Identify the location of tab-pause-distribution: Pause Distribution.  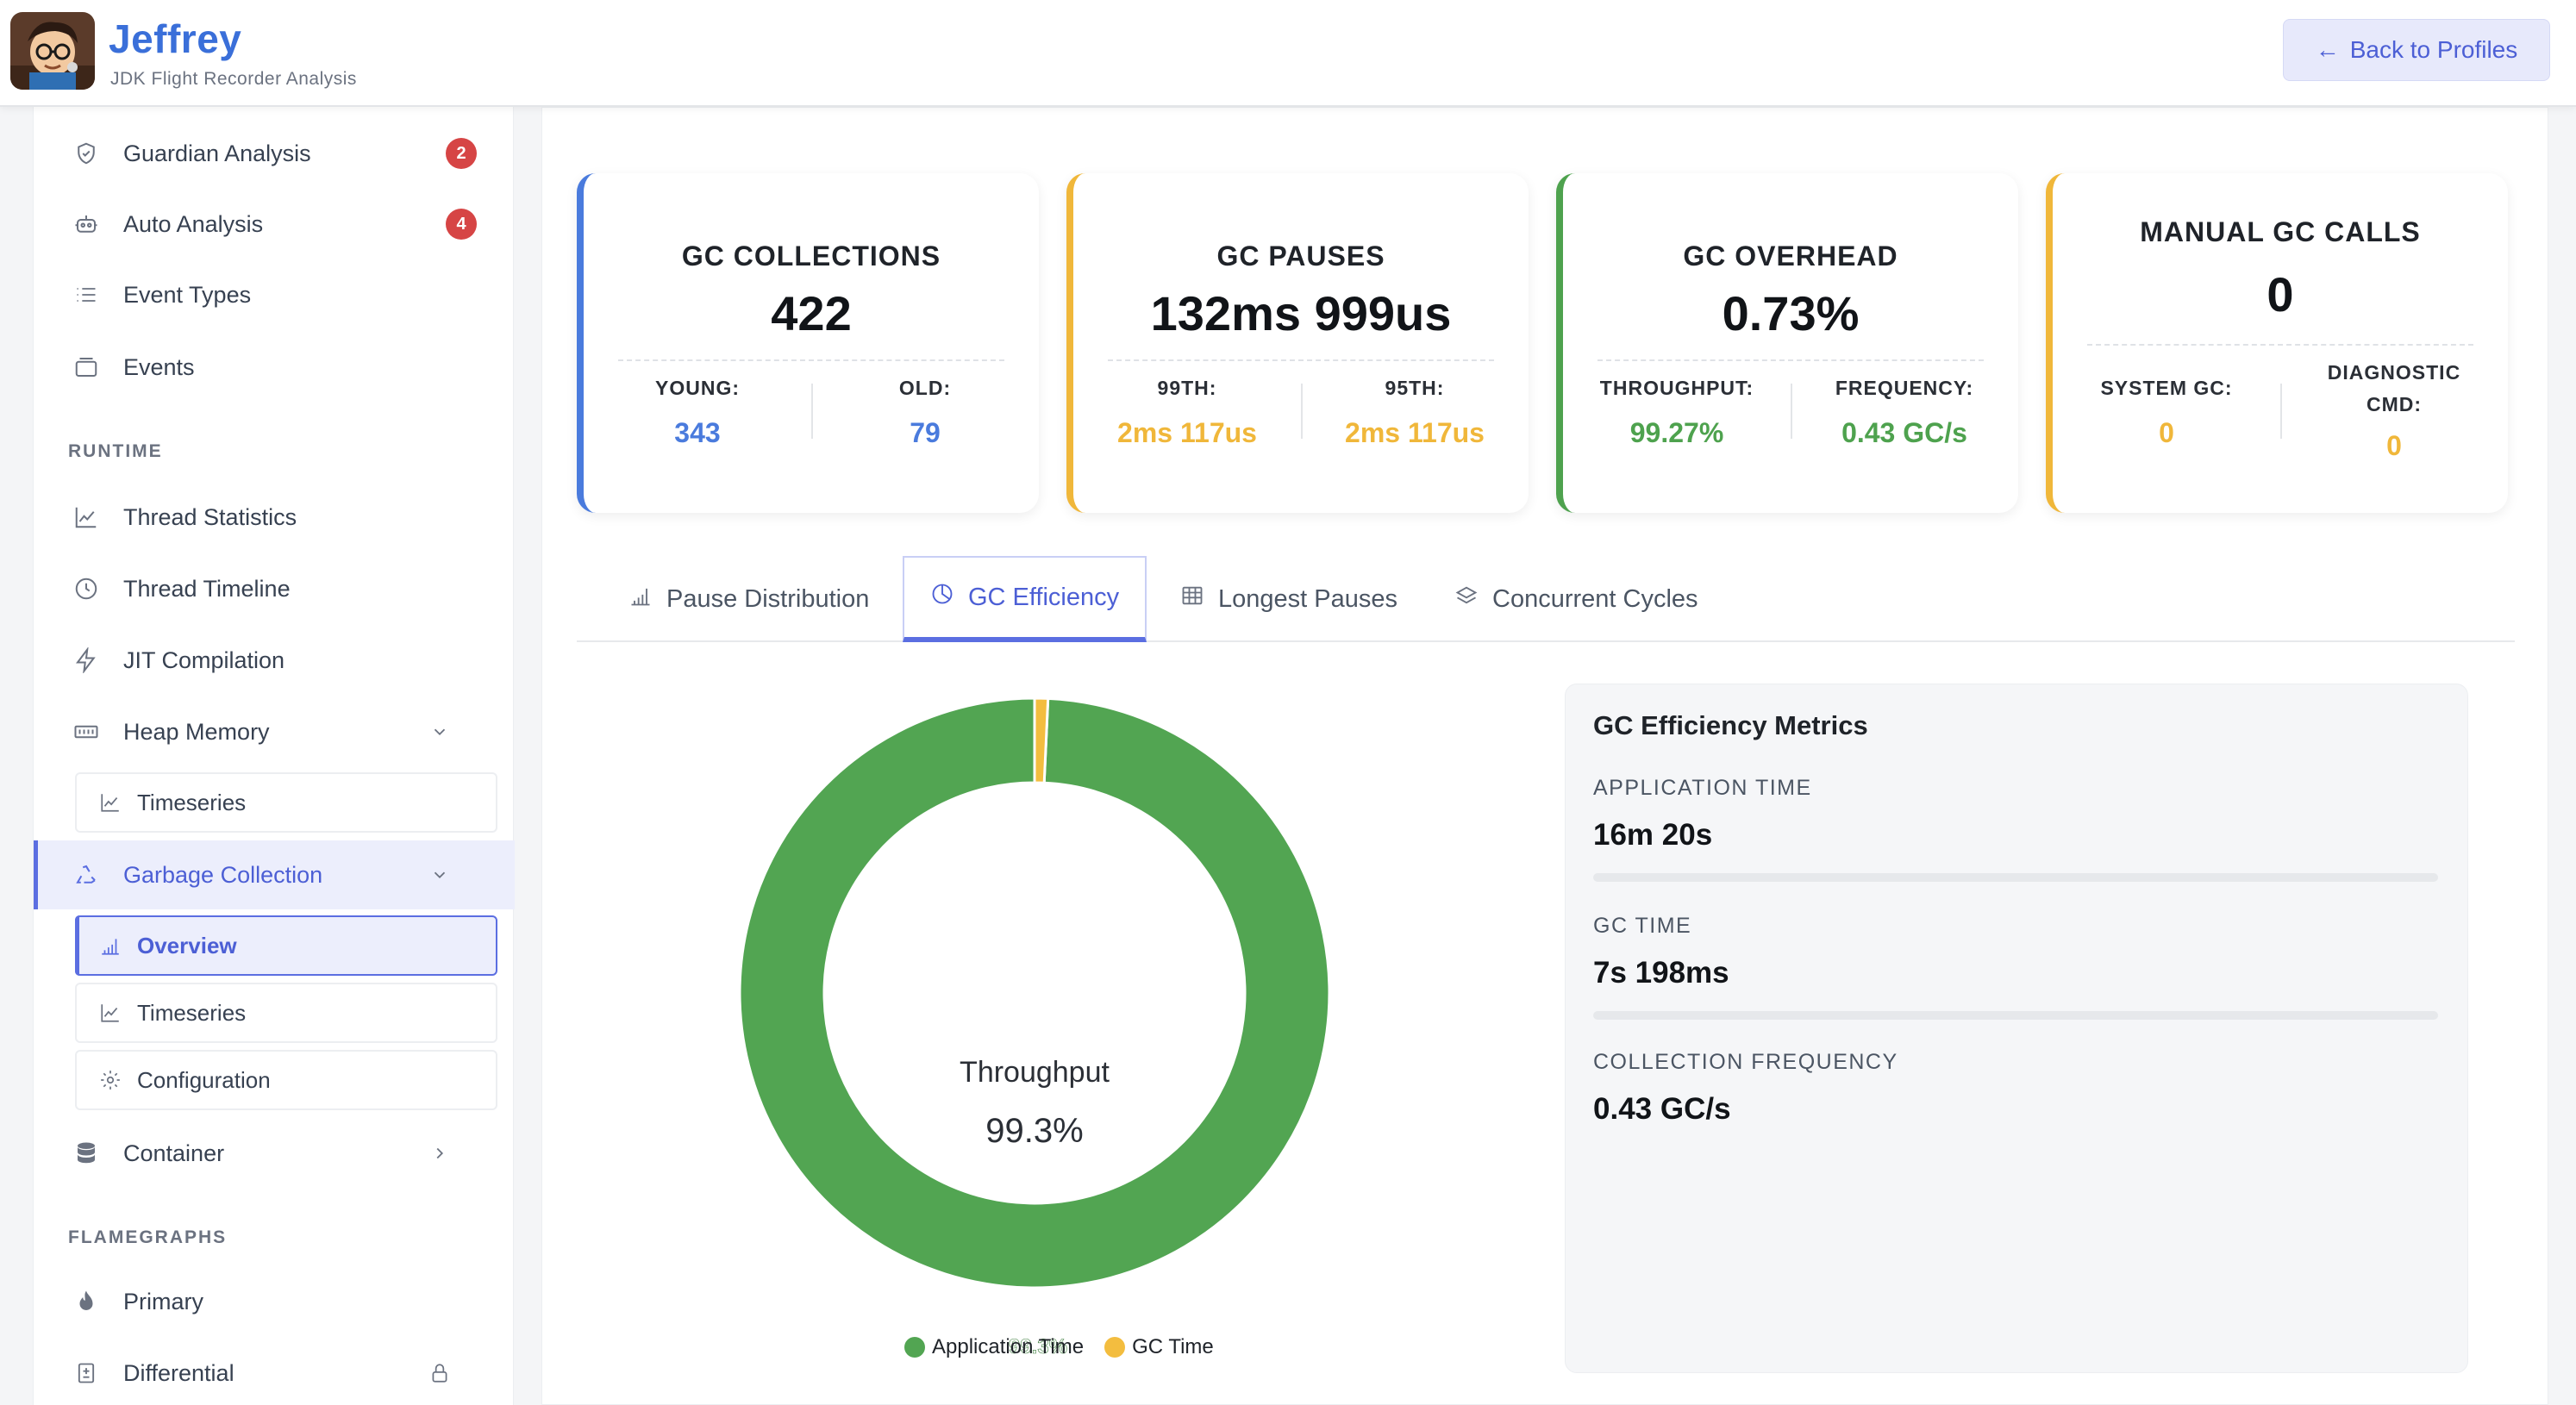
(748, 599).